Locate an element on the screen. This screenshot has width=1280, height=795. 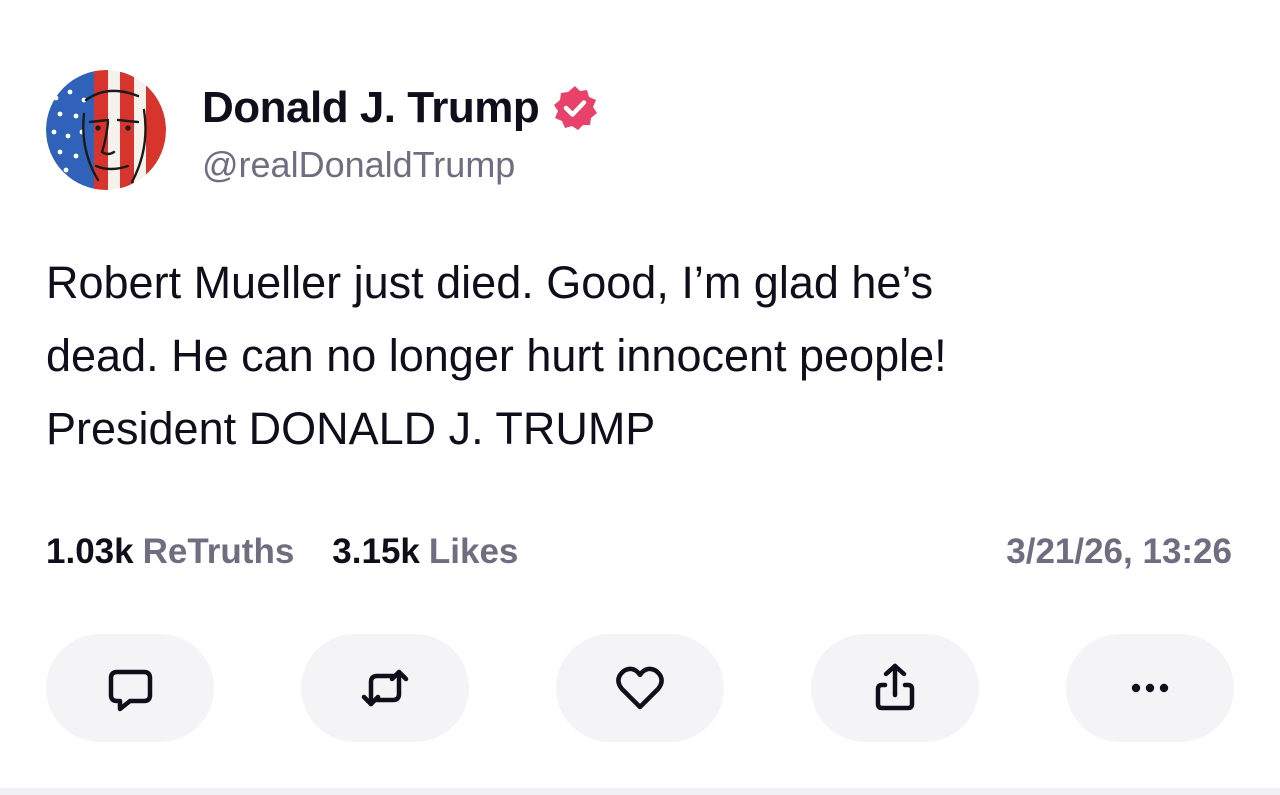
bottom-divider is located at coordinates (640, 791).